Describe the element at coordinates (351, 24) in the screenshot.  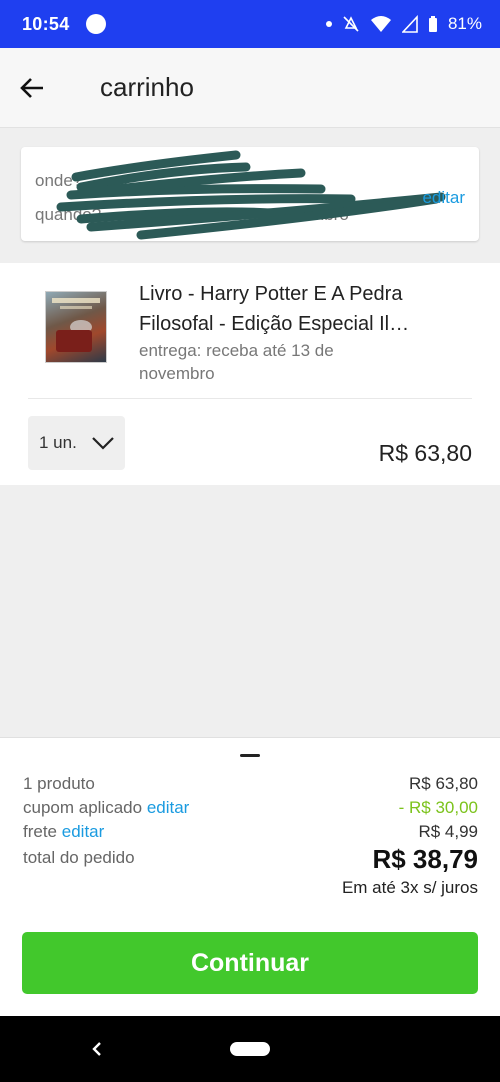
I see `mute-icon` at that location.